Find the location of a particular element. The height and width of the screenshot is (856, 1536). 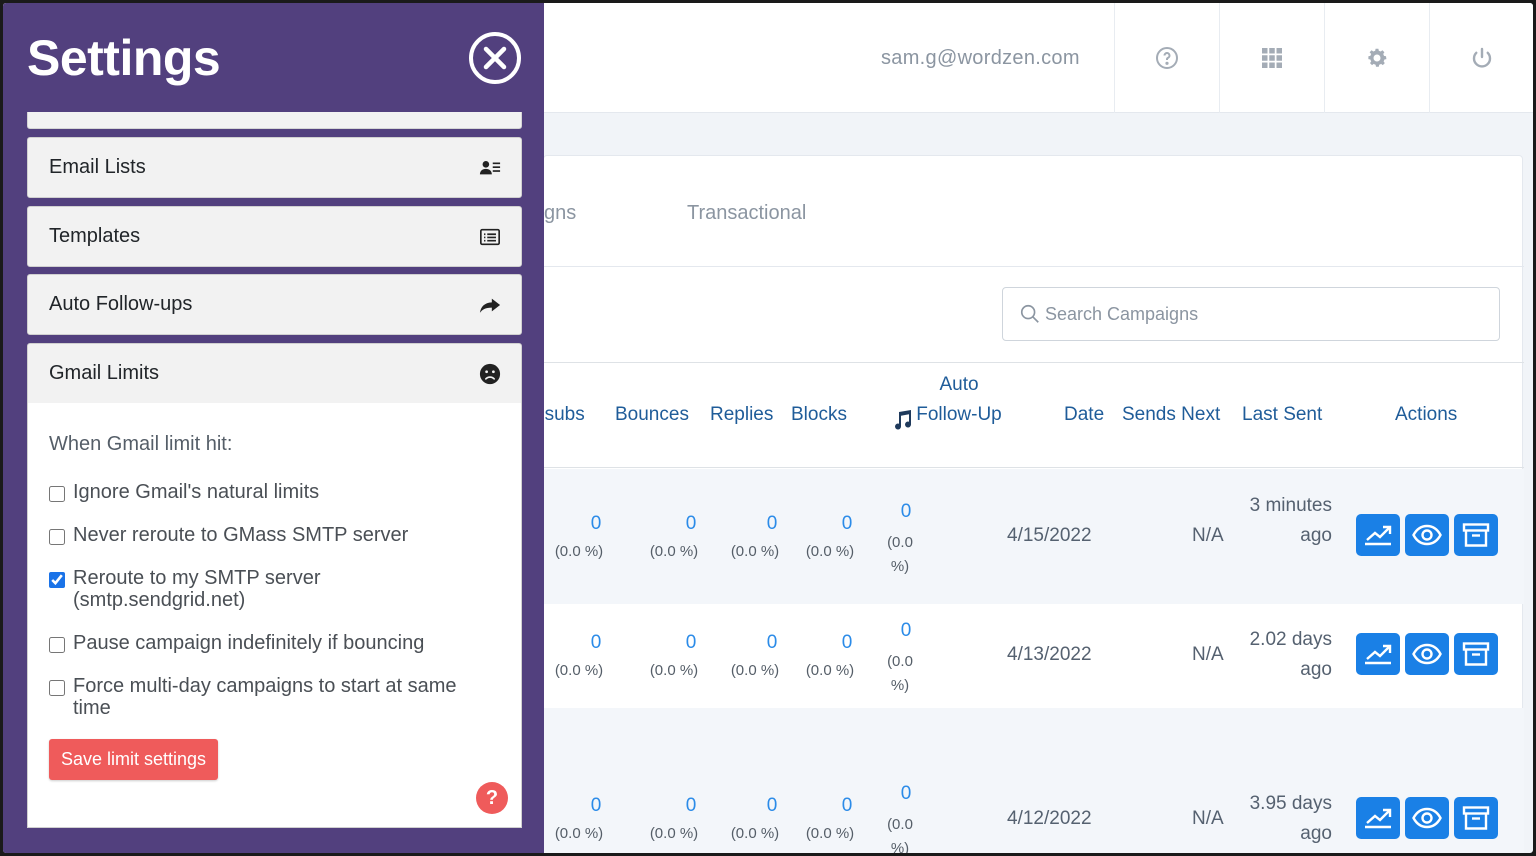

option-label: Ignore Gmail's natural limits is located at coordinates (196, 492).